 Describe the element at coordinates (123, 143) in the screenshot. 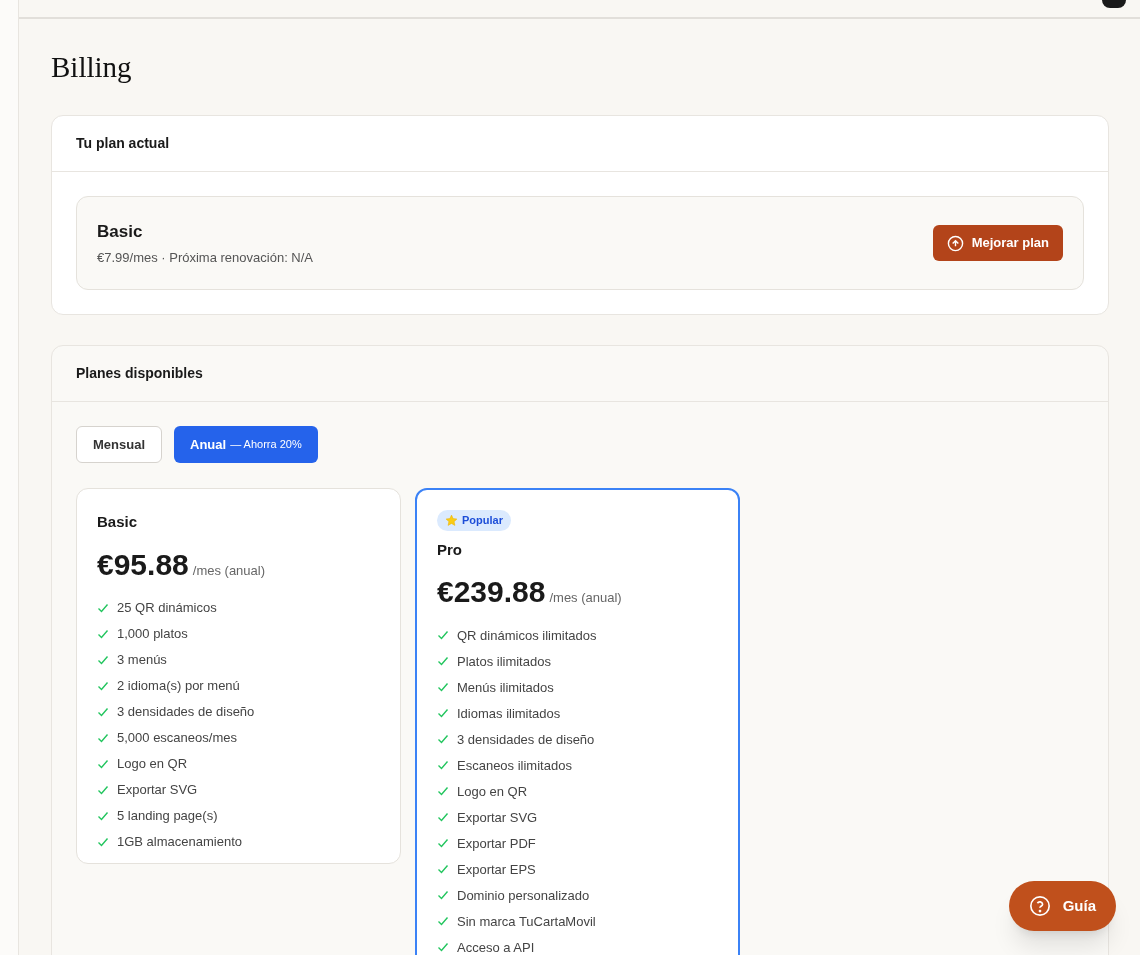

I see `section-title: Tu plan actual` at that location.